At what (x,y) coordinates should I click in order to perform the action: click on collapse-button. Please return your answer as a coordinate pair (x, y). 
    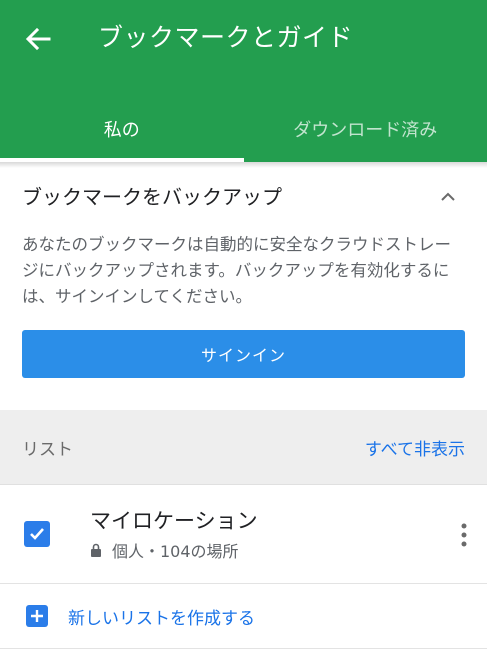
    Looking at the image, I should click on (448, 197).